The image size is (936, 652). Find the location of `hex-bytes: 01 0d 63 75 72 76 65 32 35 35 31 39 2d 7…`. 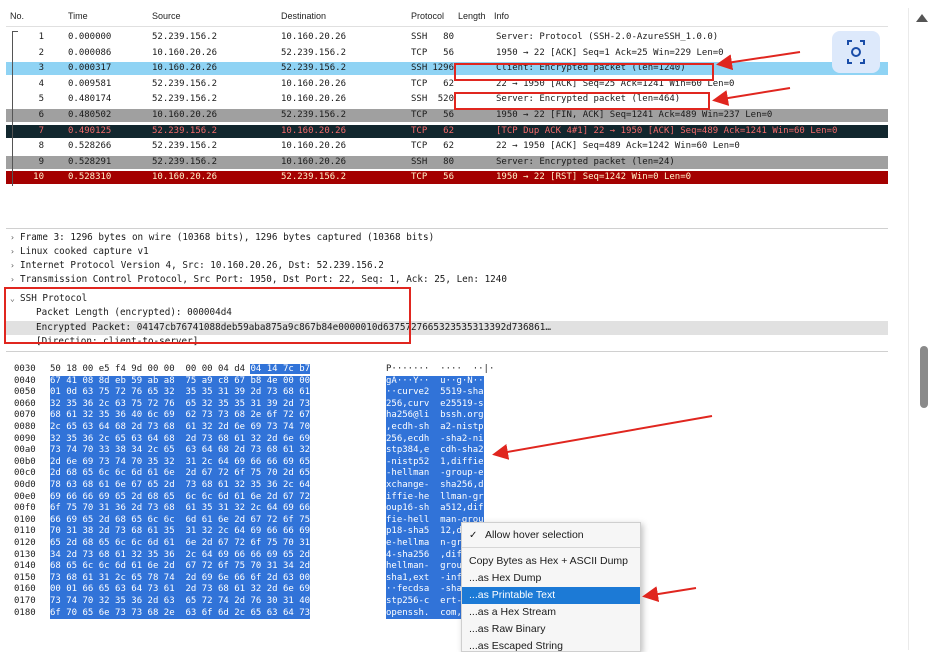

hex-bytes: 01 0d 63 75 72 76 65 32 35 35 31 39 2d 7… is located at coordinates (180, 393).